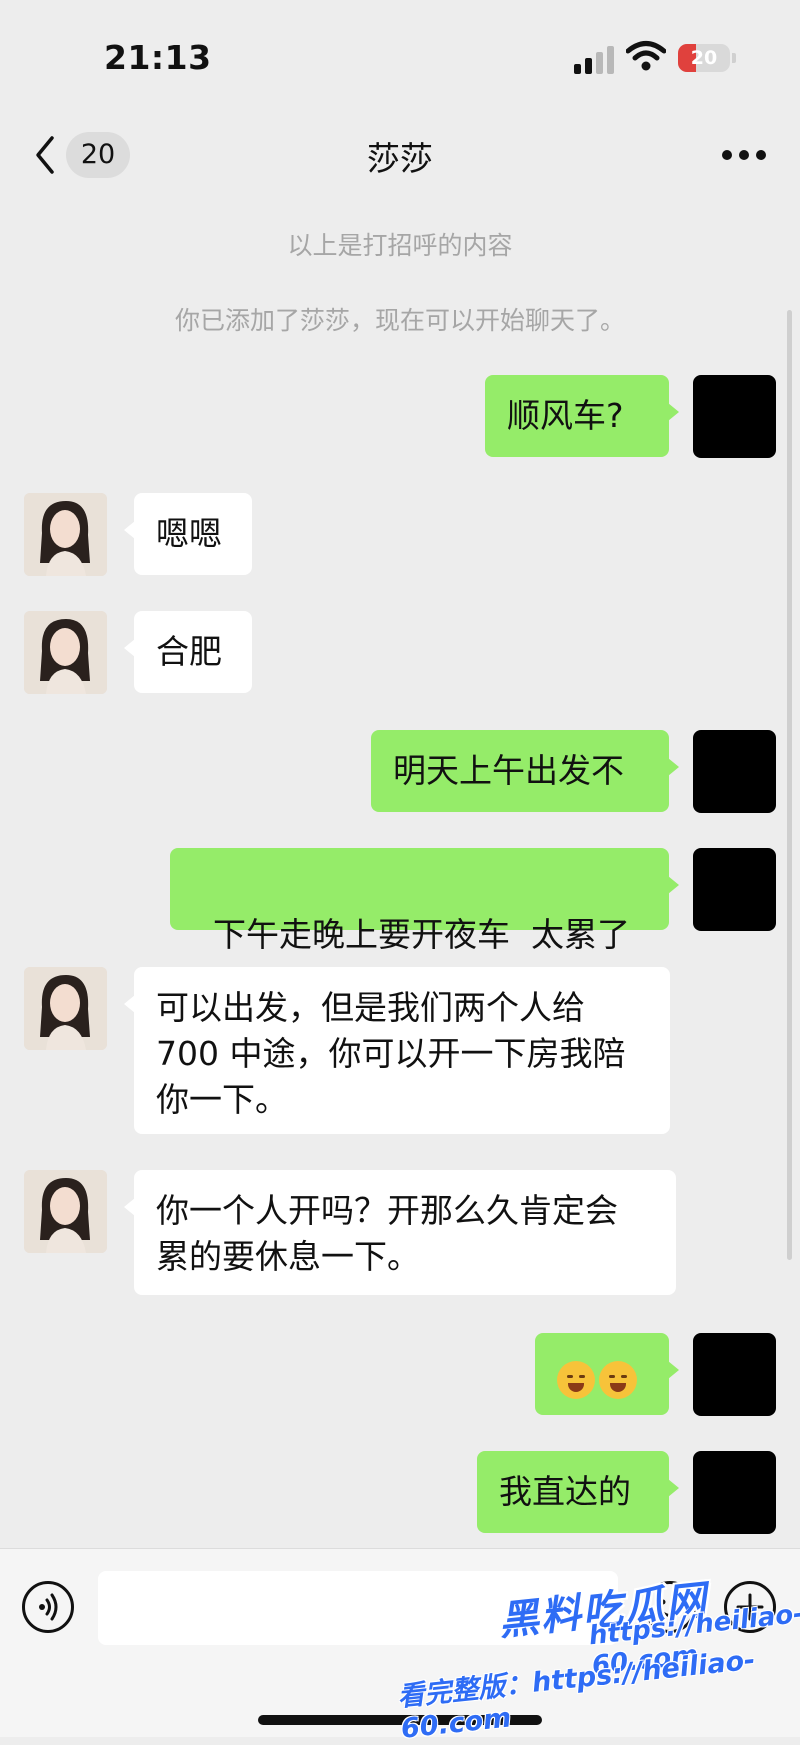 This screenshot has height=1745, width=800. Describe the element at coordinates (421, 934) in the screenshot. I see `message-text: 下午走晚上要开夜车 太累了` at that location.